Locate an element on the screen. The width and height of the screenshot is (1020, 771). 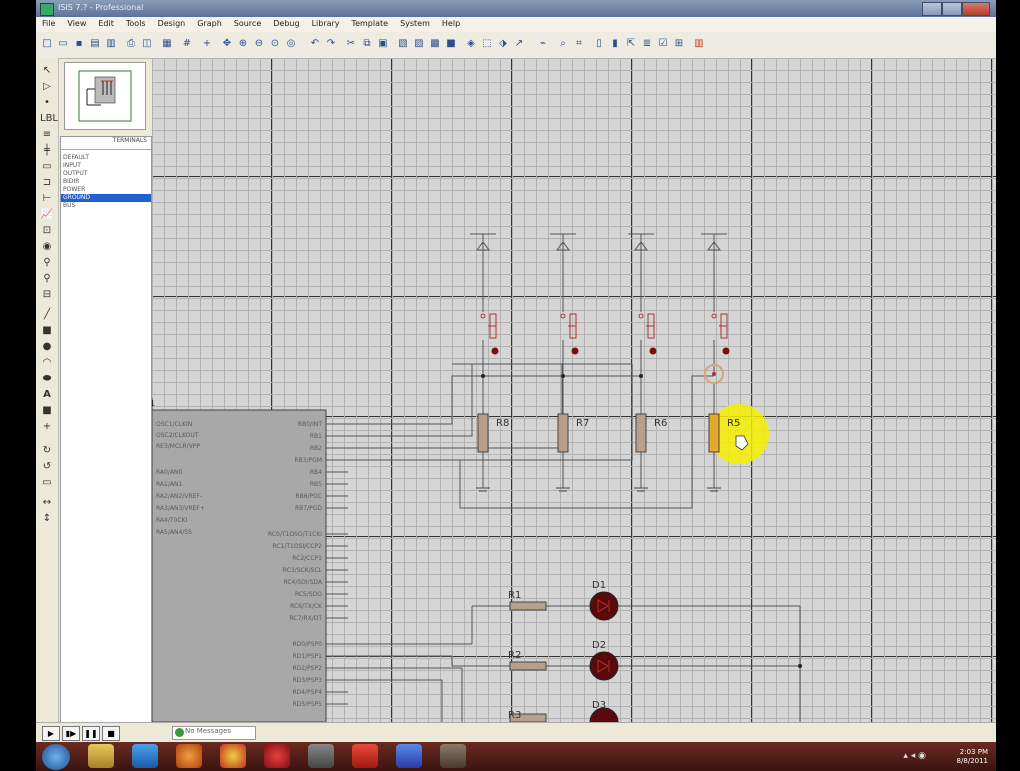
isis-taskbar-icon is located at coordinates (409, 756).